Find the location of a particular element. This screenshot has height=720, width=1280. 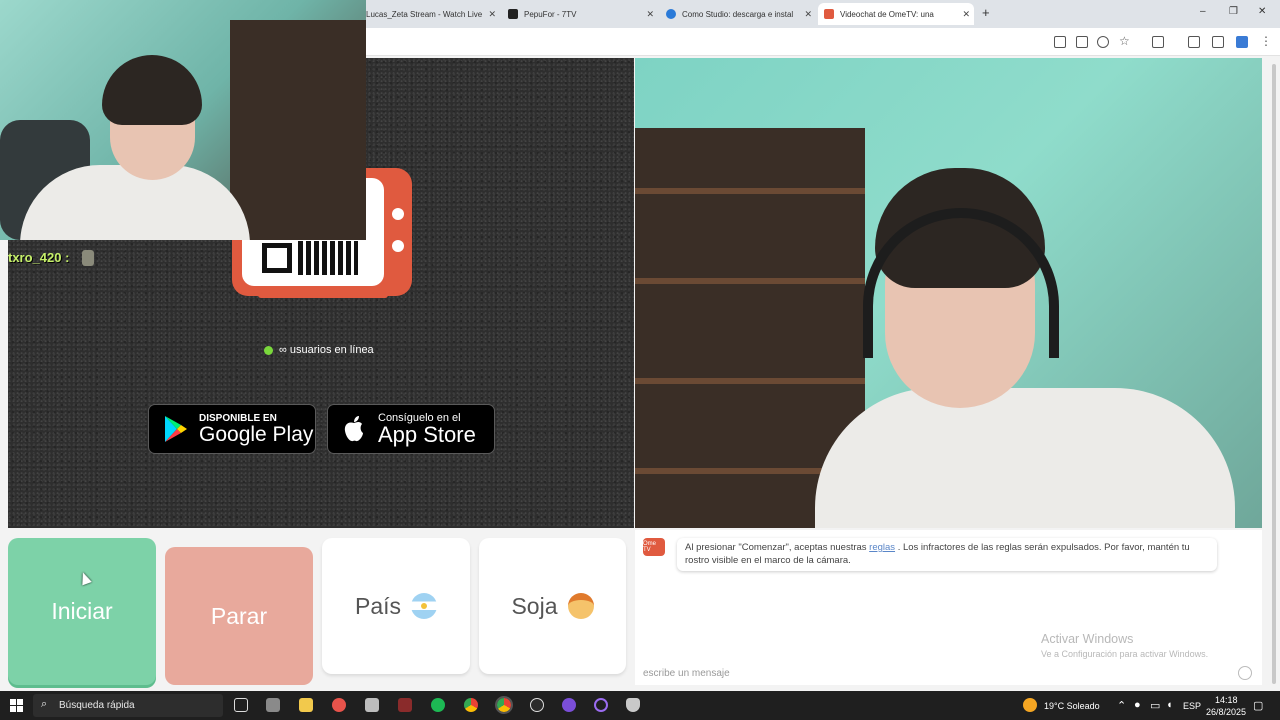

start-button: Iniciar is located at coordinates (82, 611).